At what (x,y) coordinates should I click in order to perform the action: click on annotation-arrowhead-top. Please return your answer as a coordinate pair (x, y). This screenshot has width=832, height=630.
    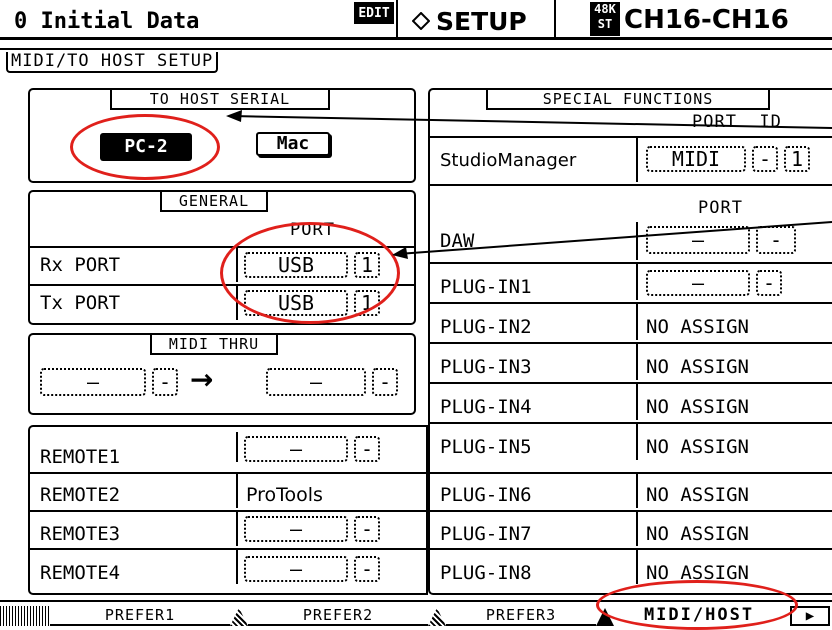
    Looking at the image, I should click on (234, 116).